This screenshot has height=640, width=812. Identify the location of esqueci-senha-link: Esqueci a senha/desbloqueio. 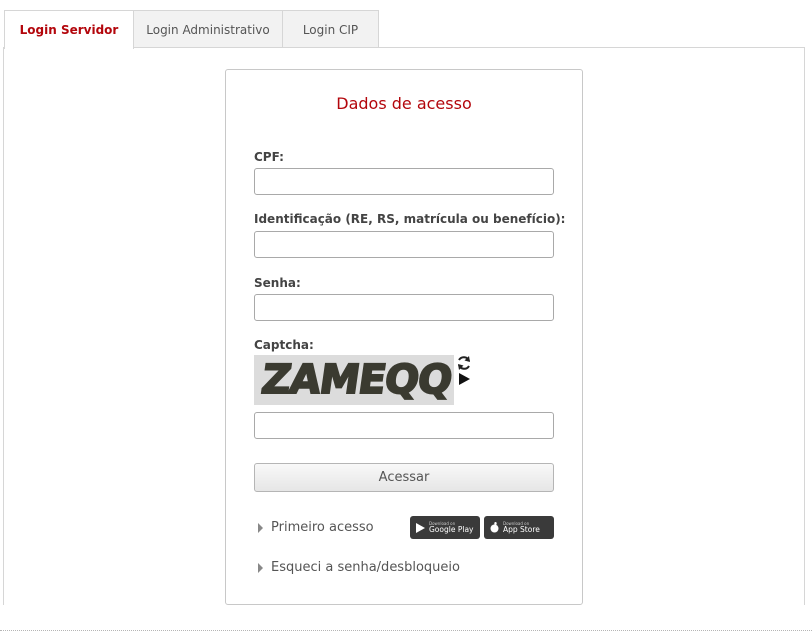
(359, 567).